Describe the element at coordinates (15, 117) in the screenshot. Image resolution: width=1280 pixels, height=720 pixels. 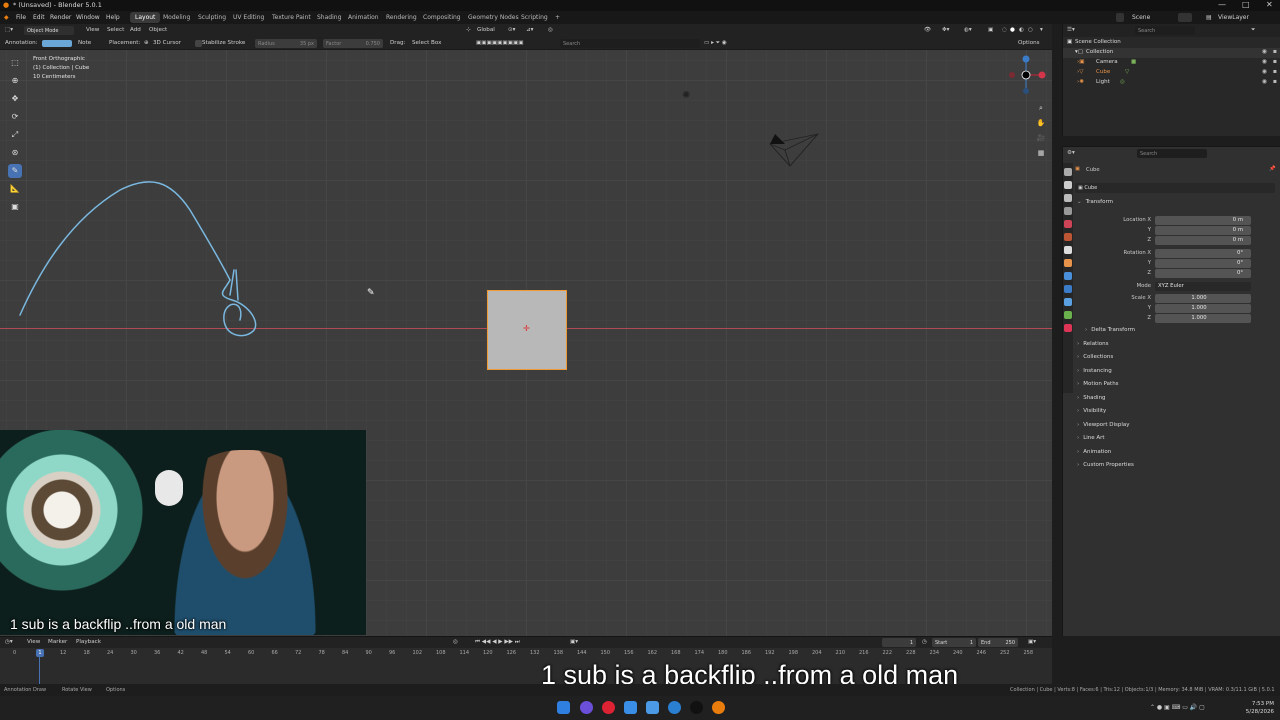
I see `rotate-tool-icon: ⟳` at that location.